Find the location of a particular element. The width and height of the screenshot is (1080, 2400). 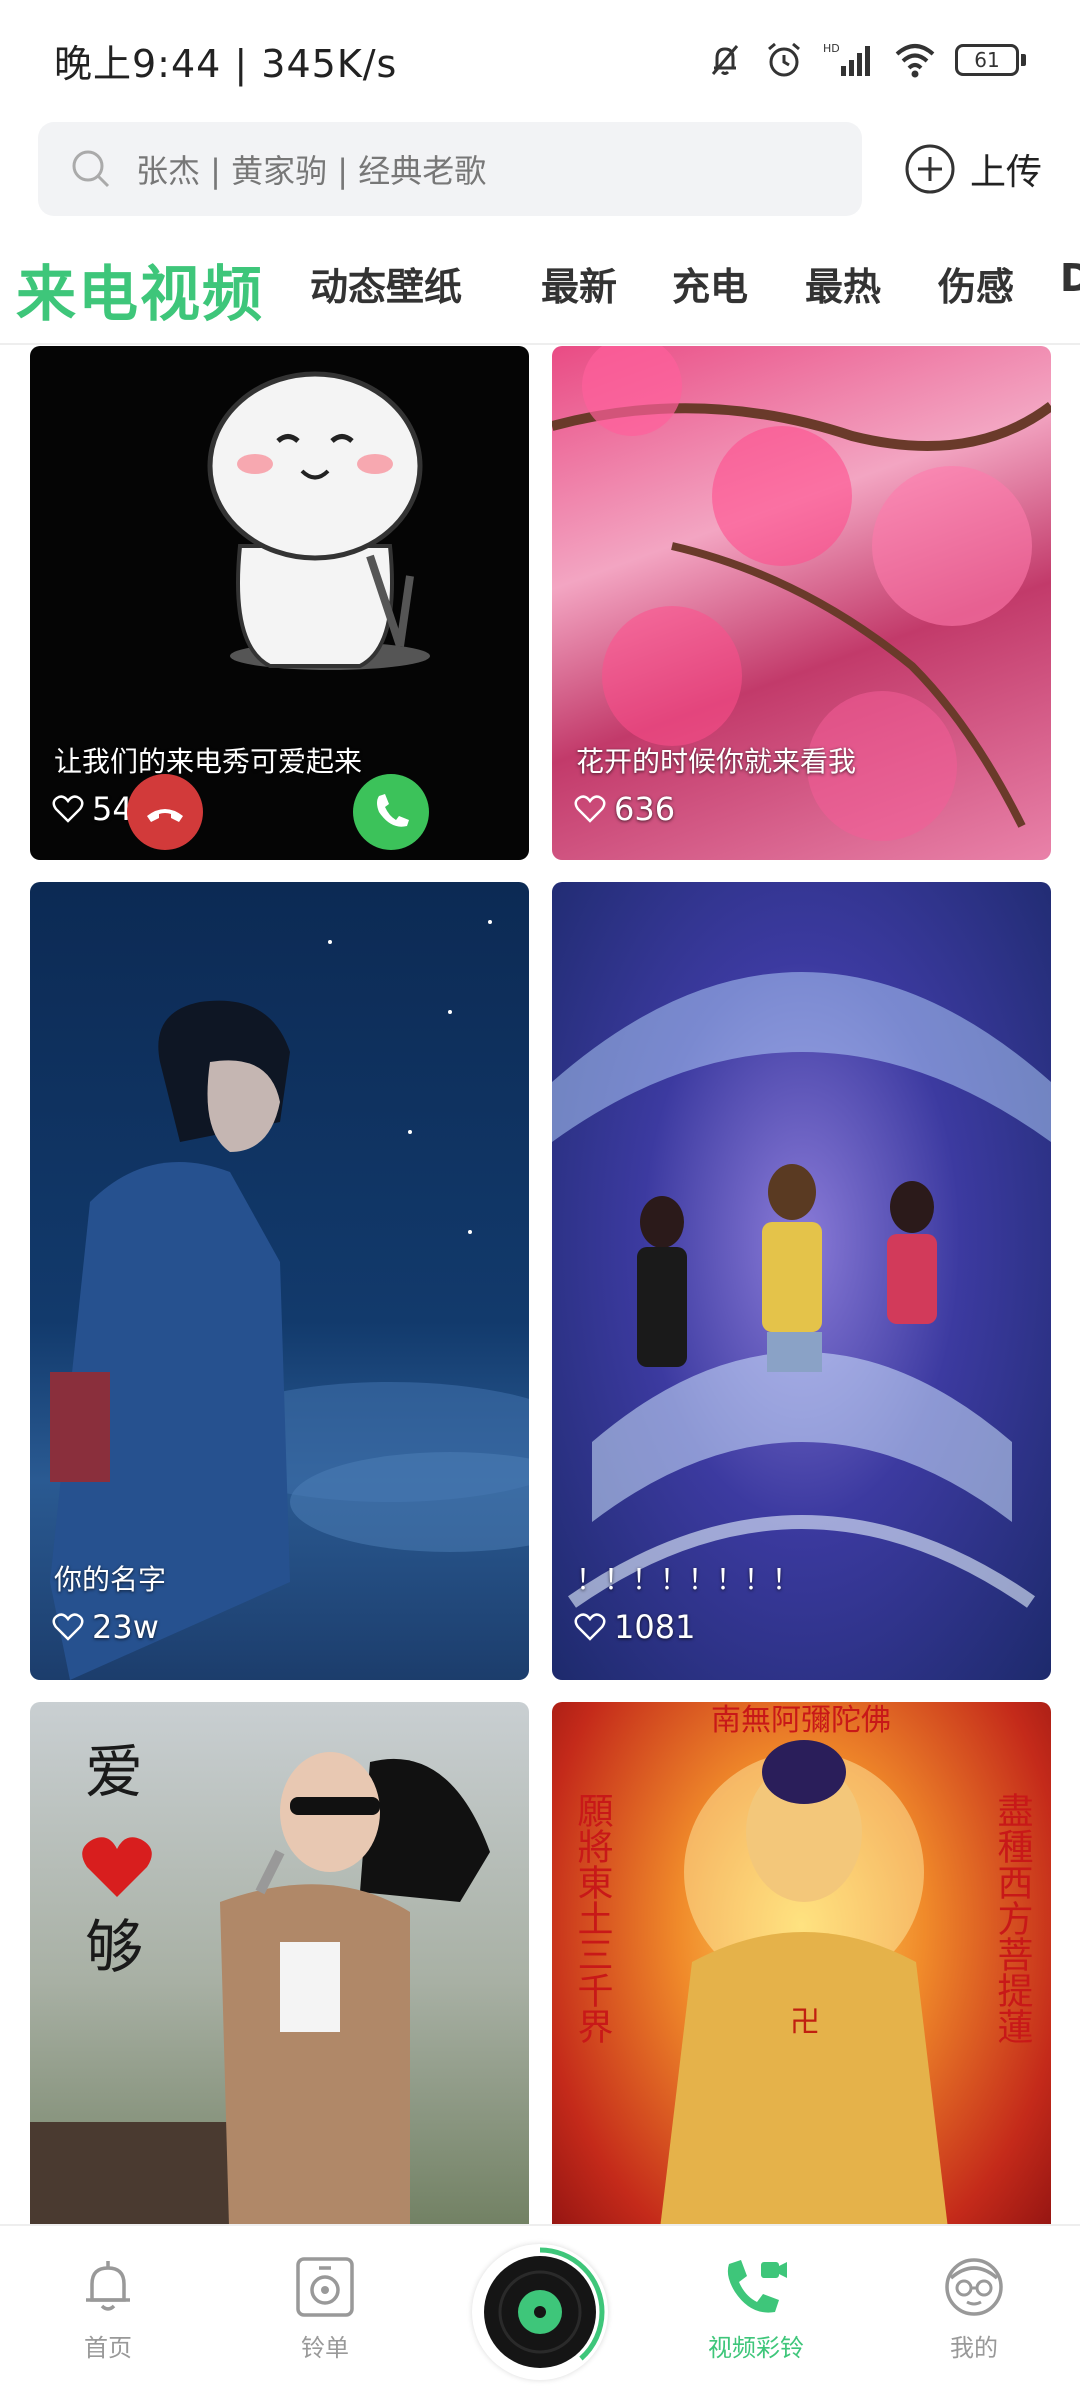

buddha-thumbnail: 南無阿彌陀佛 願將東土三千界 盡種西方菩提蓮 卍 is located at coordinates (802, 1964).